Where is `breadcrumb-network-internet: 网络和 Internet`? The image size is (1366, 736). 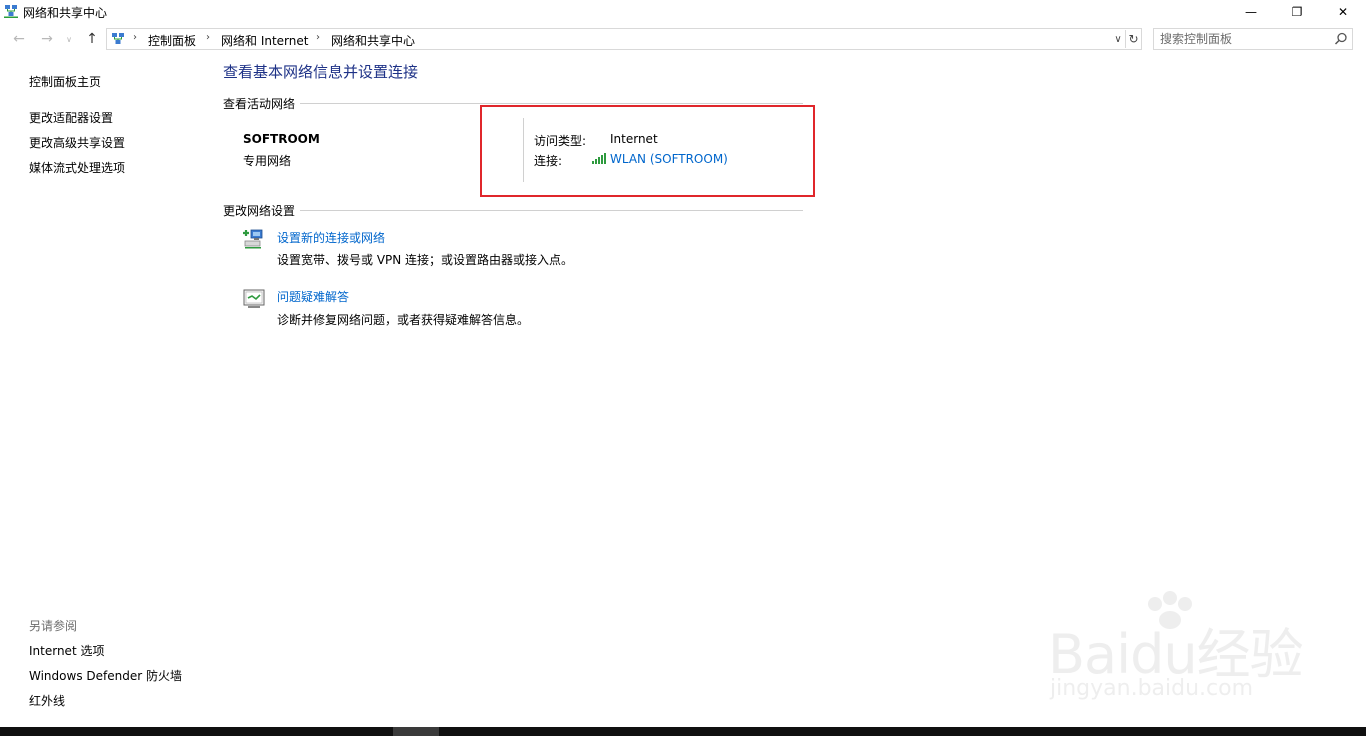
breadcrumb-network-internet: 网络和 Internet is located at coordinates (264, 40).